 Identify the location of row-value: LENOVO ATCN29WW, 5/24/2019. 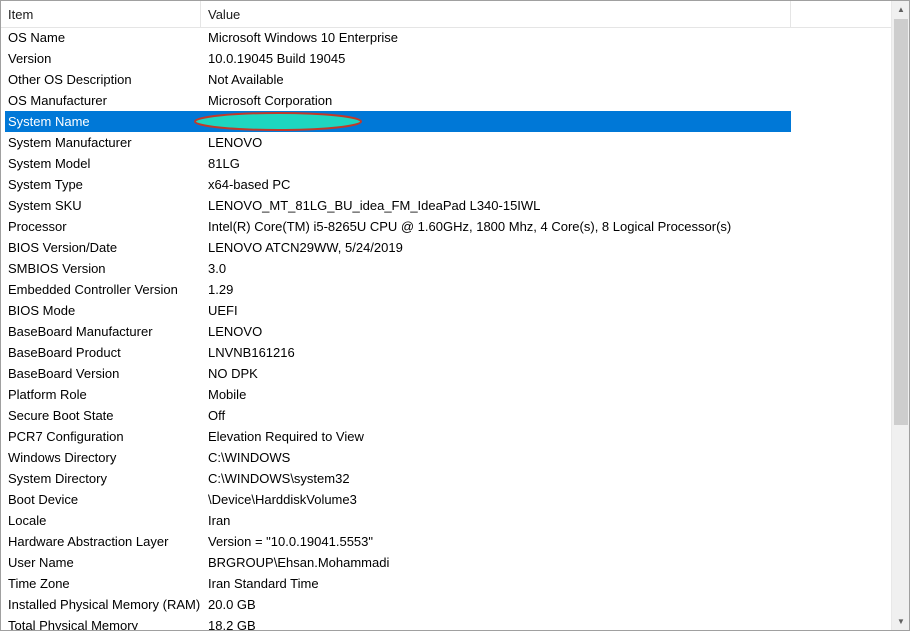
(305, 247).